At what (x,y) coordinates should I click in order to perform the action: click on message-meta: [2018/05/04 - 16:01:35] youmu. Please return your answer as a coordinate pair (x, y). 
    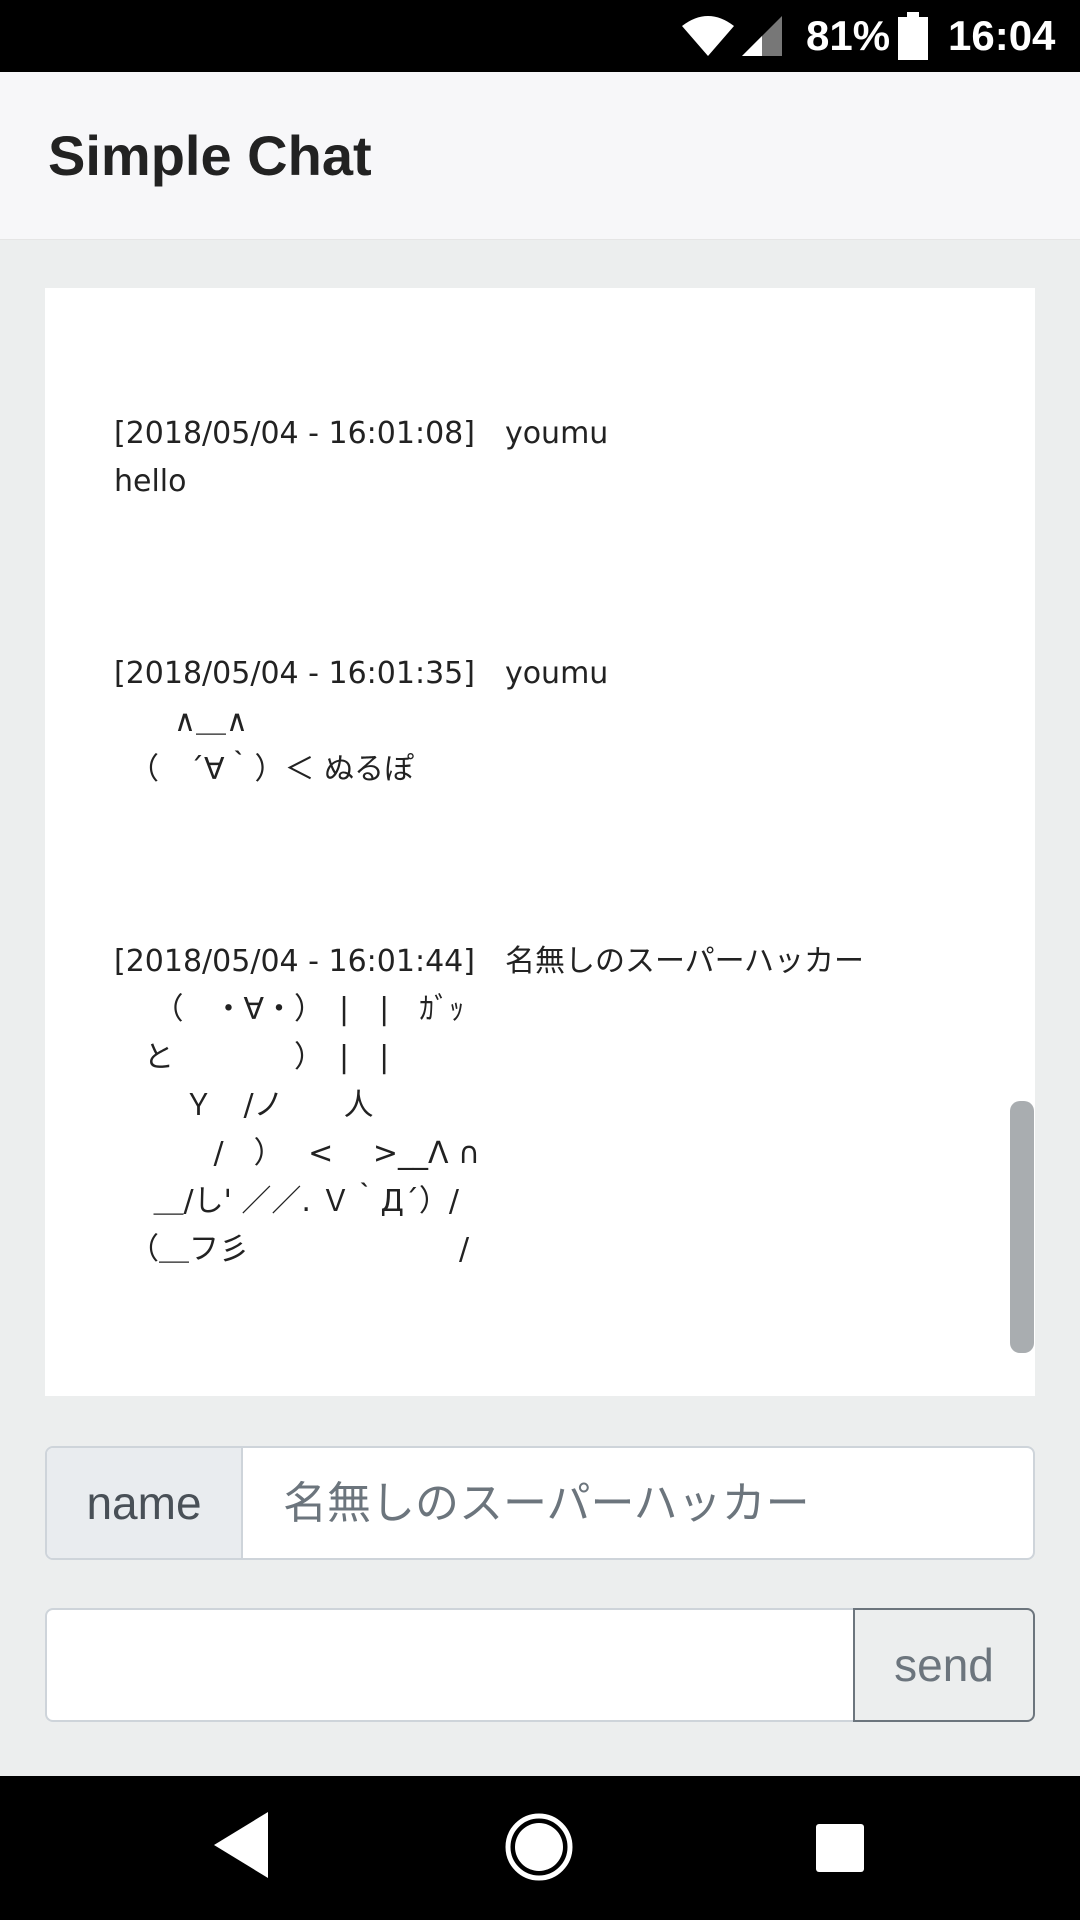
    Looking at the image, I should click on (361, 673).